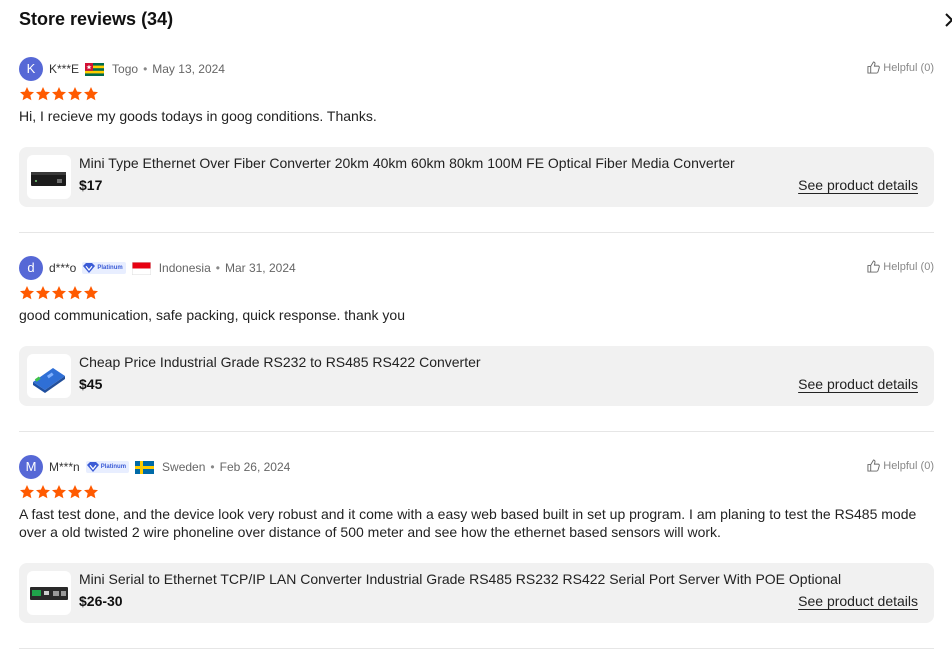  What do you see at coordinates (101, 601) in the screenshot?
I see `product-price: $26-30` at bounding box center [101, 601].